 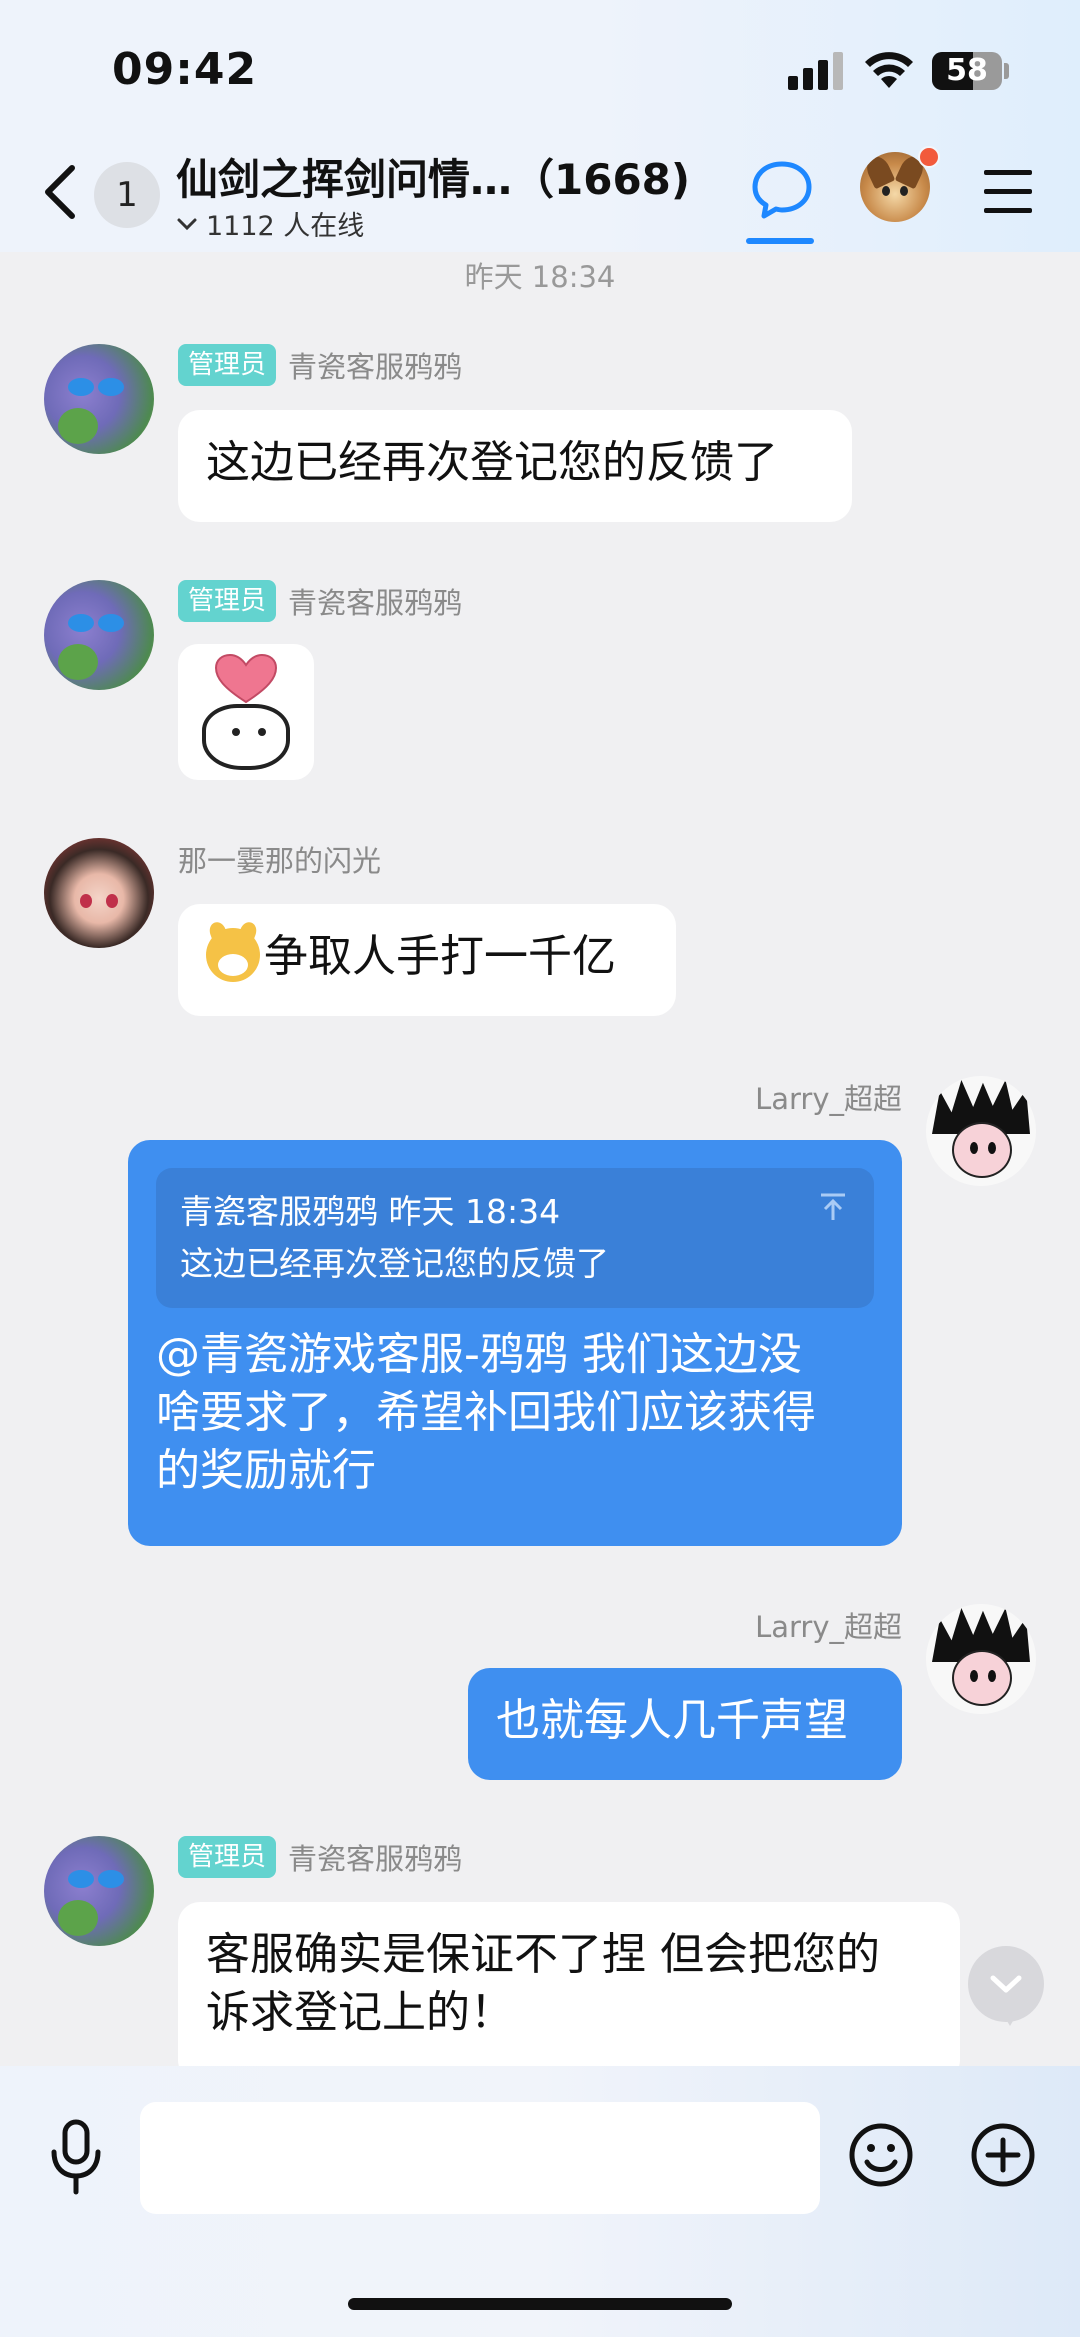 I want to click on menu-icon, so click(x=1008, y=192).